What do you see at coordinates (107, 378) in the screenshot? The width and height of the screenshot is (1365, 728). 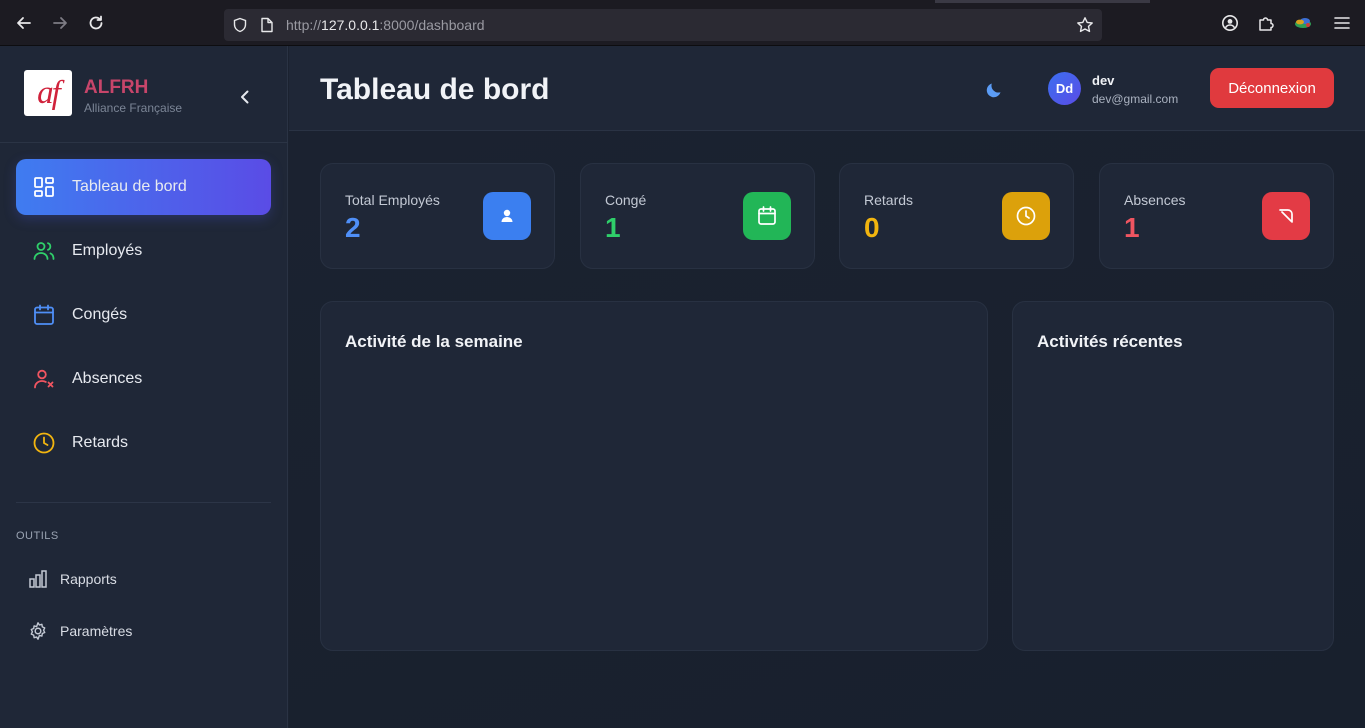 I see `sidebar-item-label: Absences` at bounding box center [107, 378].